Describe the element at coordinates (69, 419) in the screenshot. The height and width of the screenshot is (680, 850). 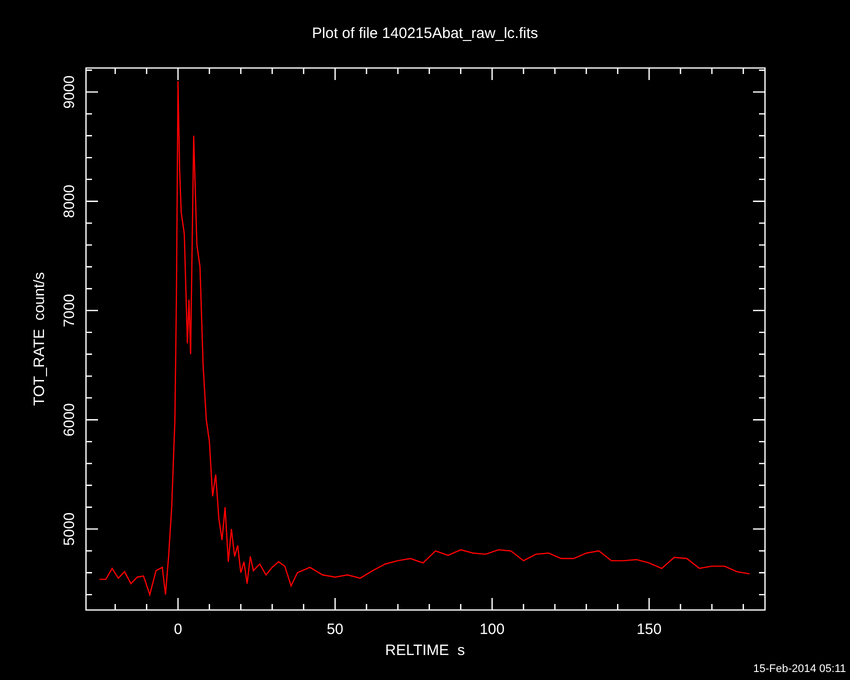
I see `tick-label: 6000` at that location.